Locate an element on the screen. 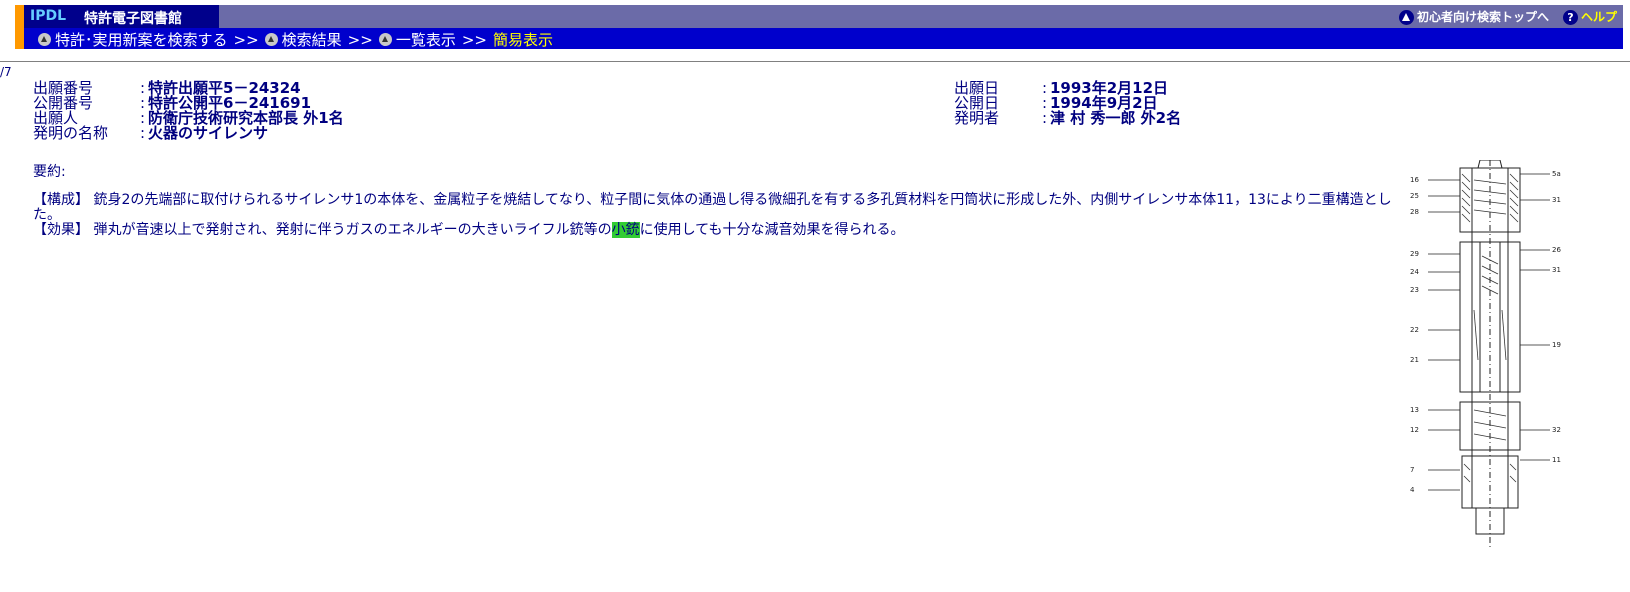 This screenshot has width=1630, height=592. search-hit-highlight: 小銃 is located at coordinates (625, 230).